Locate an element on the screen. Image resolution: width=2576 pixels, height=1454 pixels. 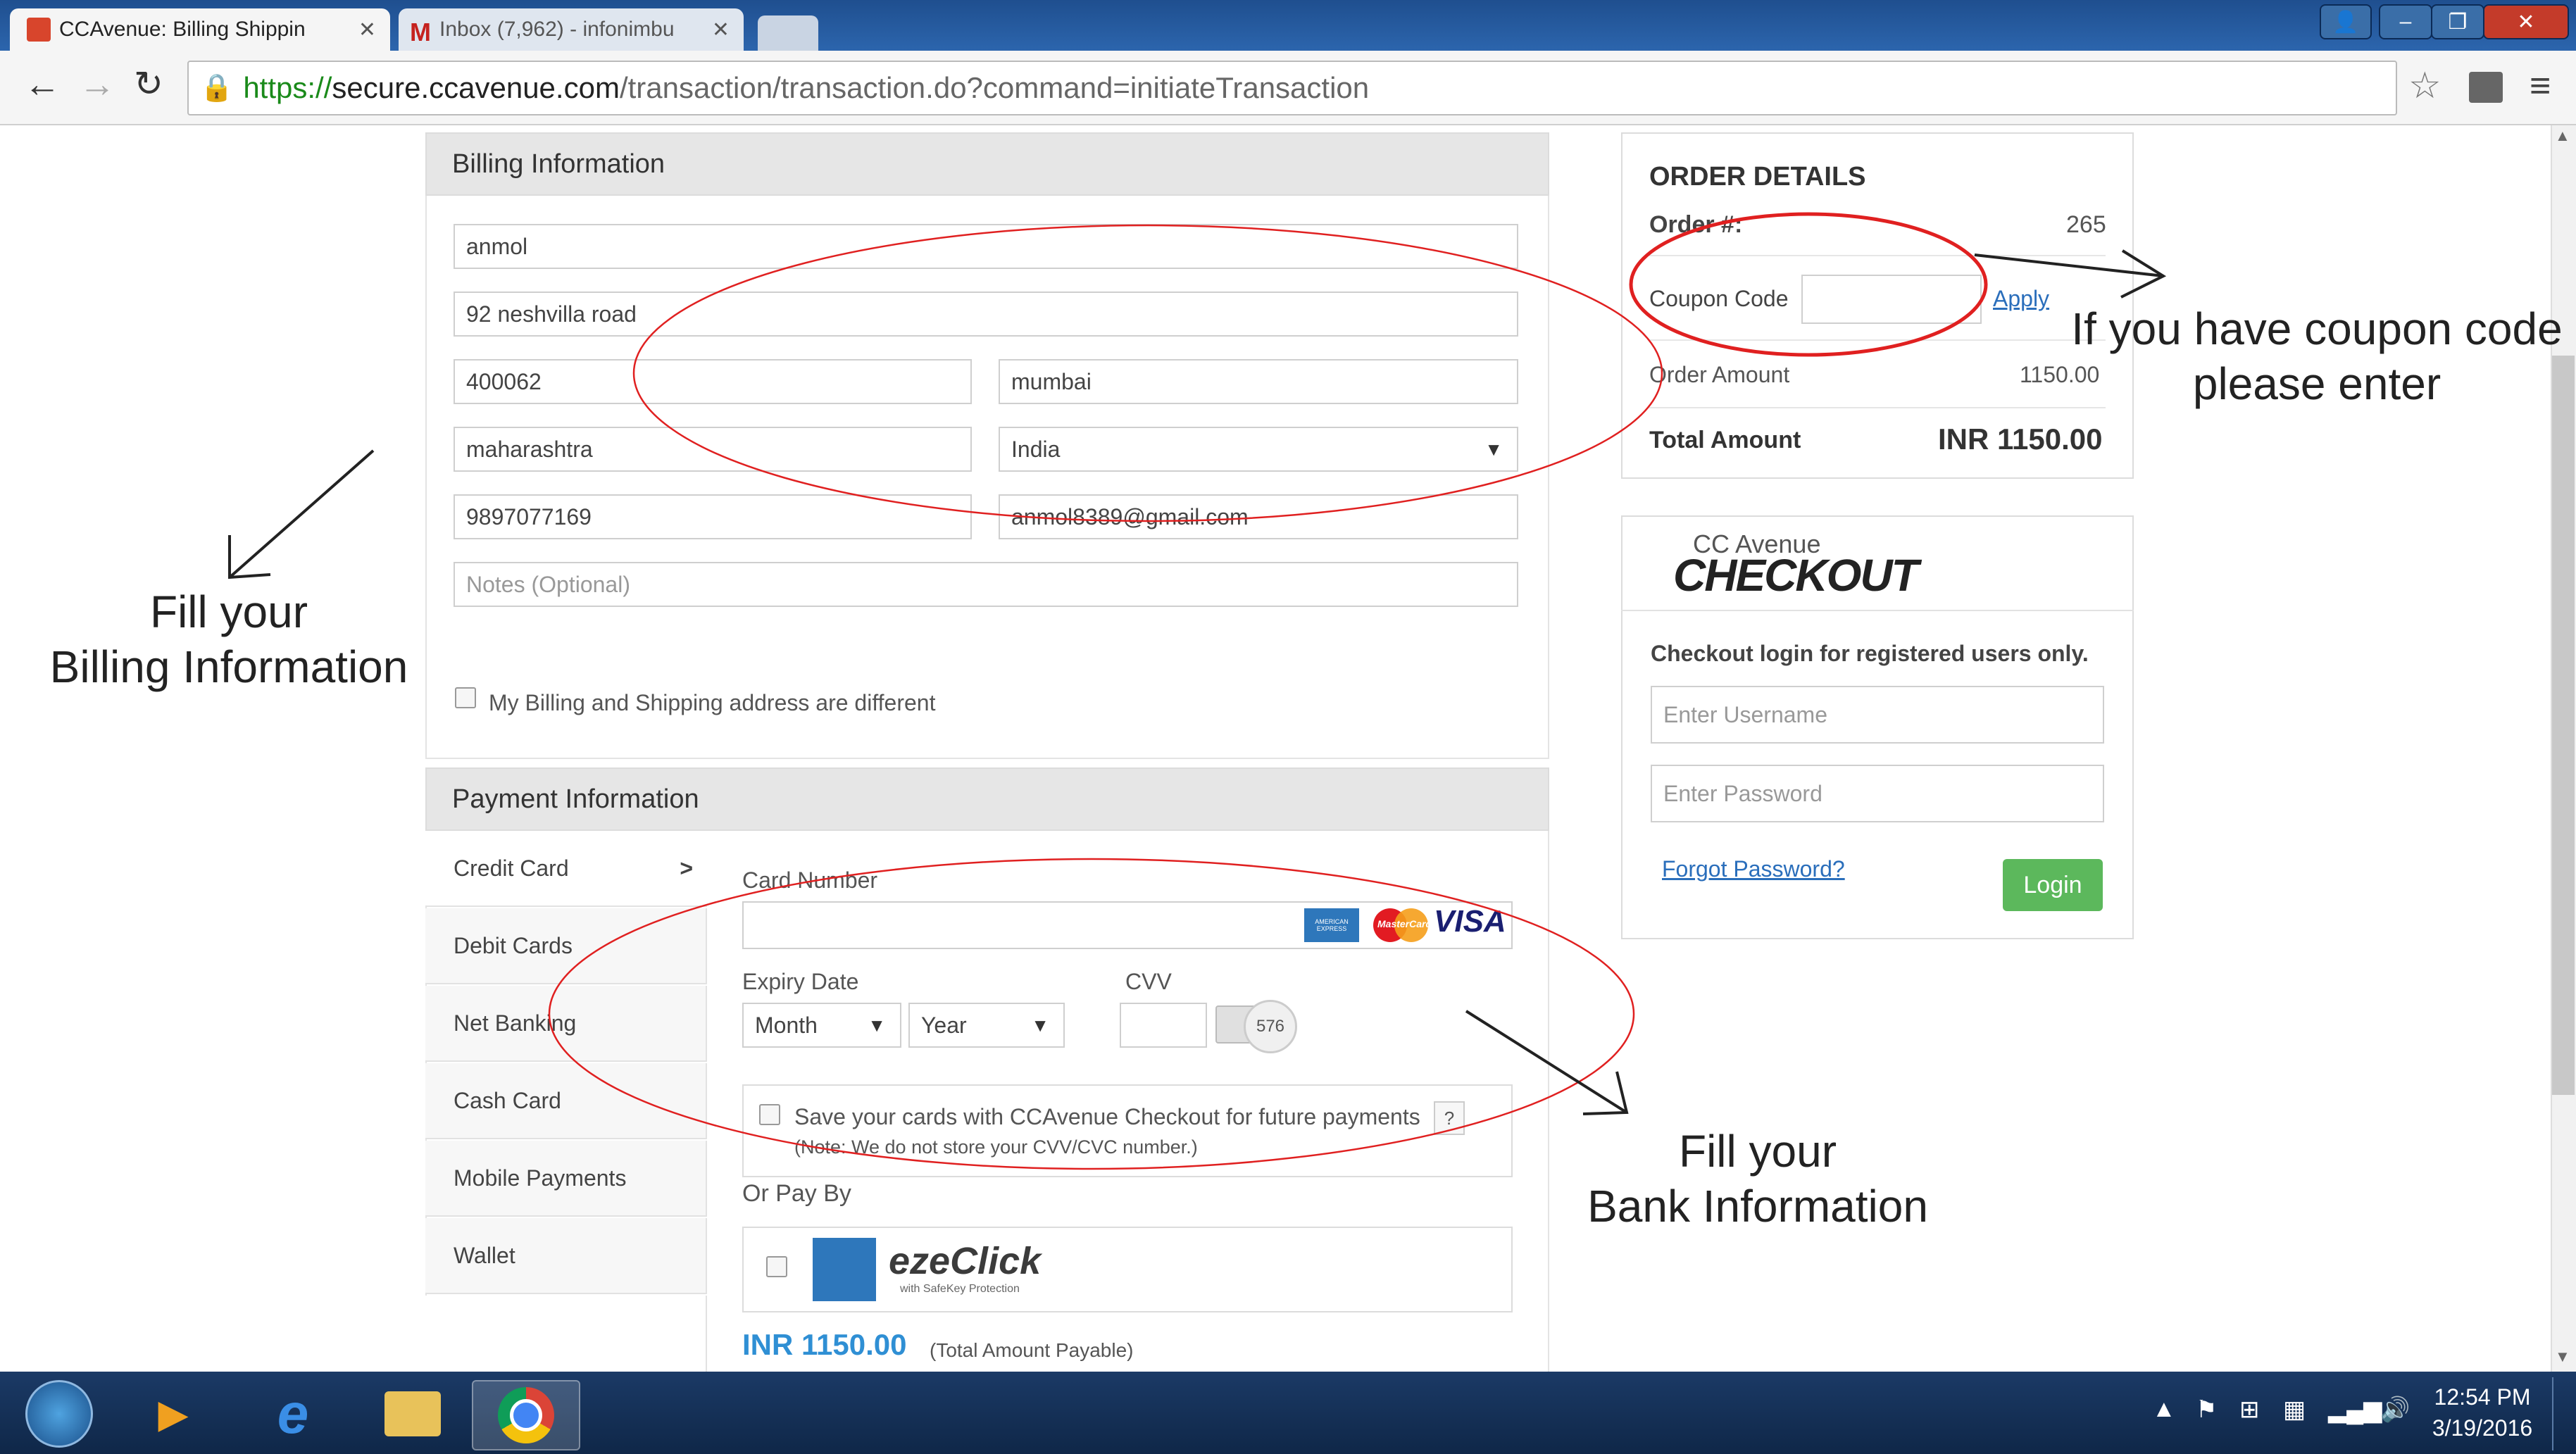
show-desktop-button is located at coordinates (2563, 1413).